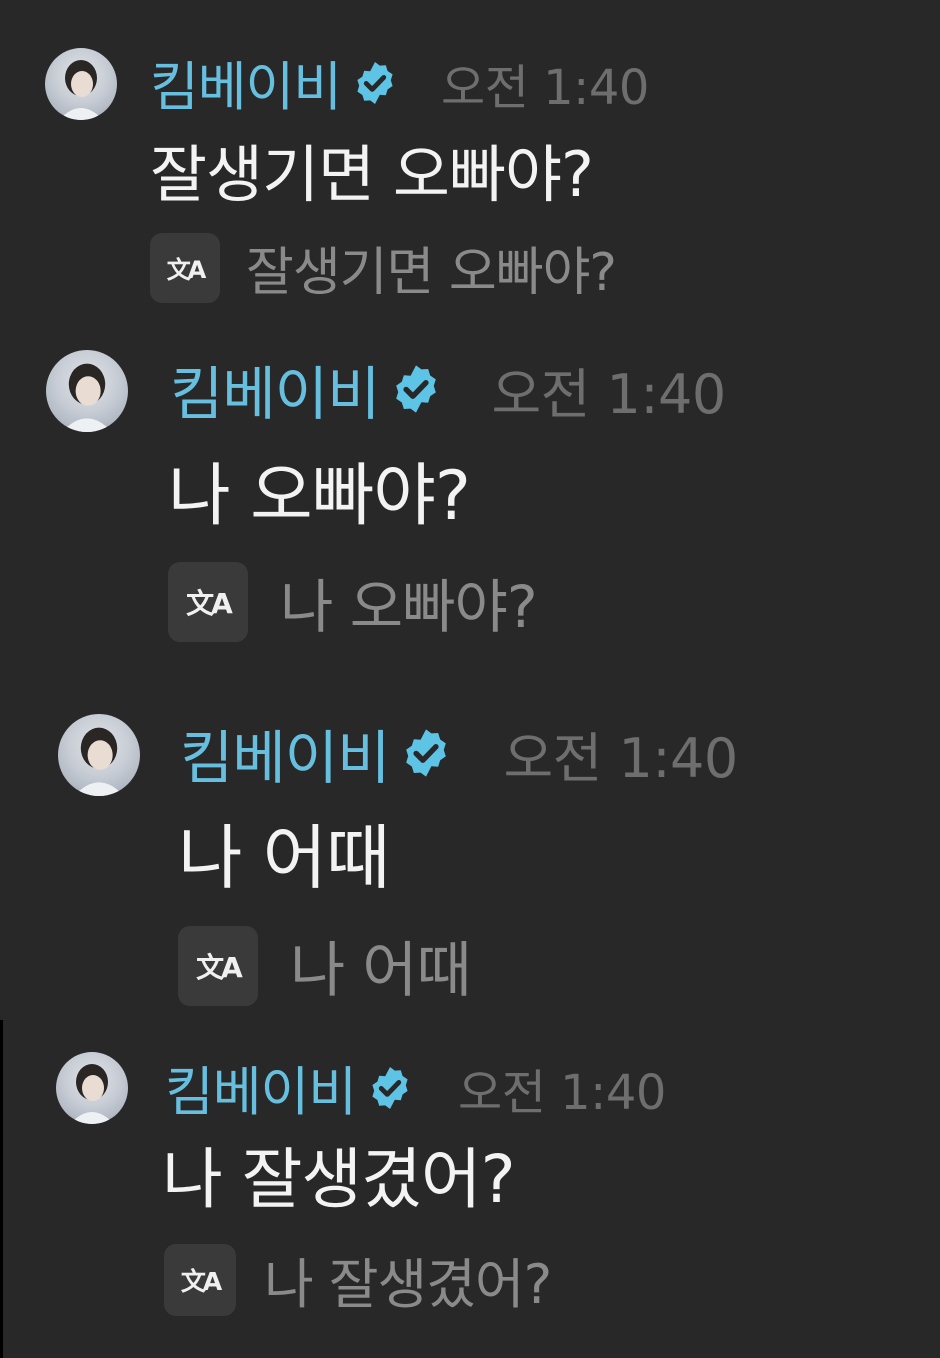 The height and width of the screenshot is (1358, 940). I want to click on translated-text: 나 오빠야?, so click(409, 607).